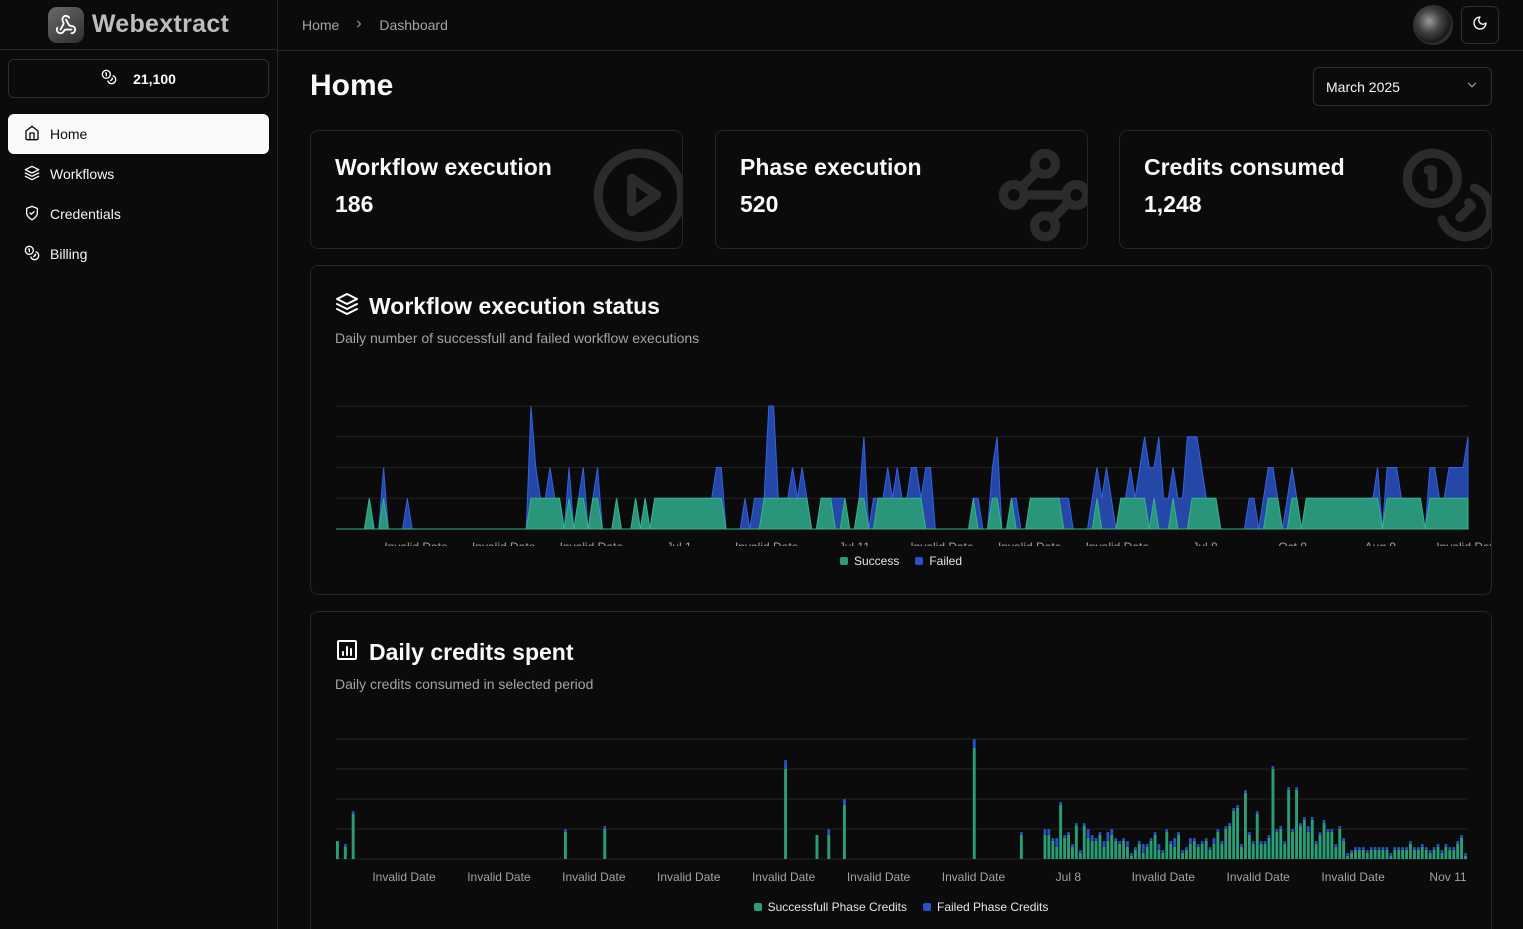 Image resolution: width=1523 pixels, height=929 pixels. I want to click on legend-item-successful-credits: Successfull Phase Credits, so click(830, 907).